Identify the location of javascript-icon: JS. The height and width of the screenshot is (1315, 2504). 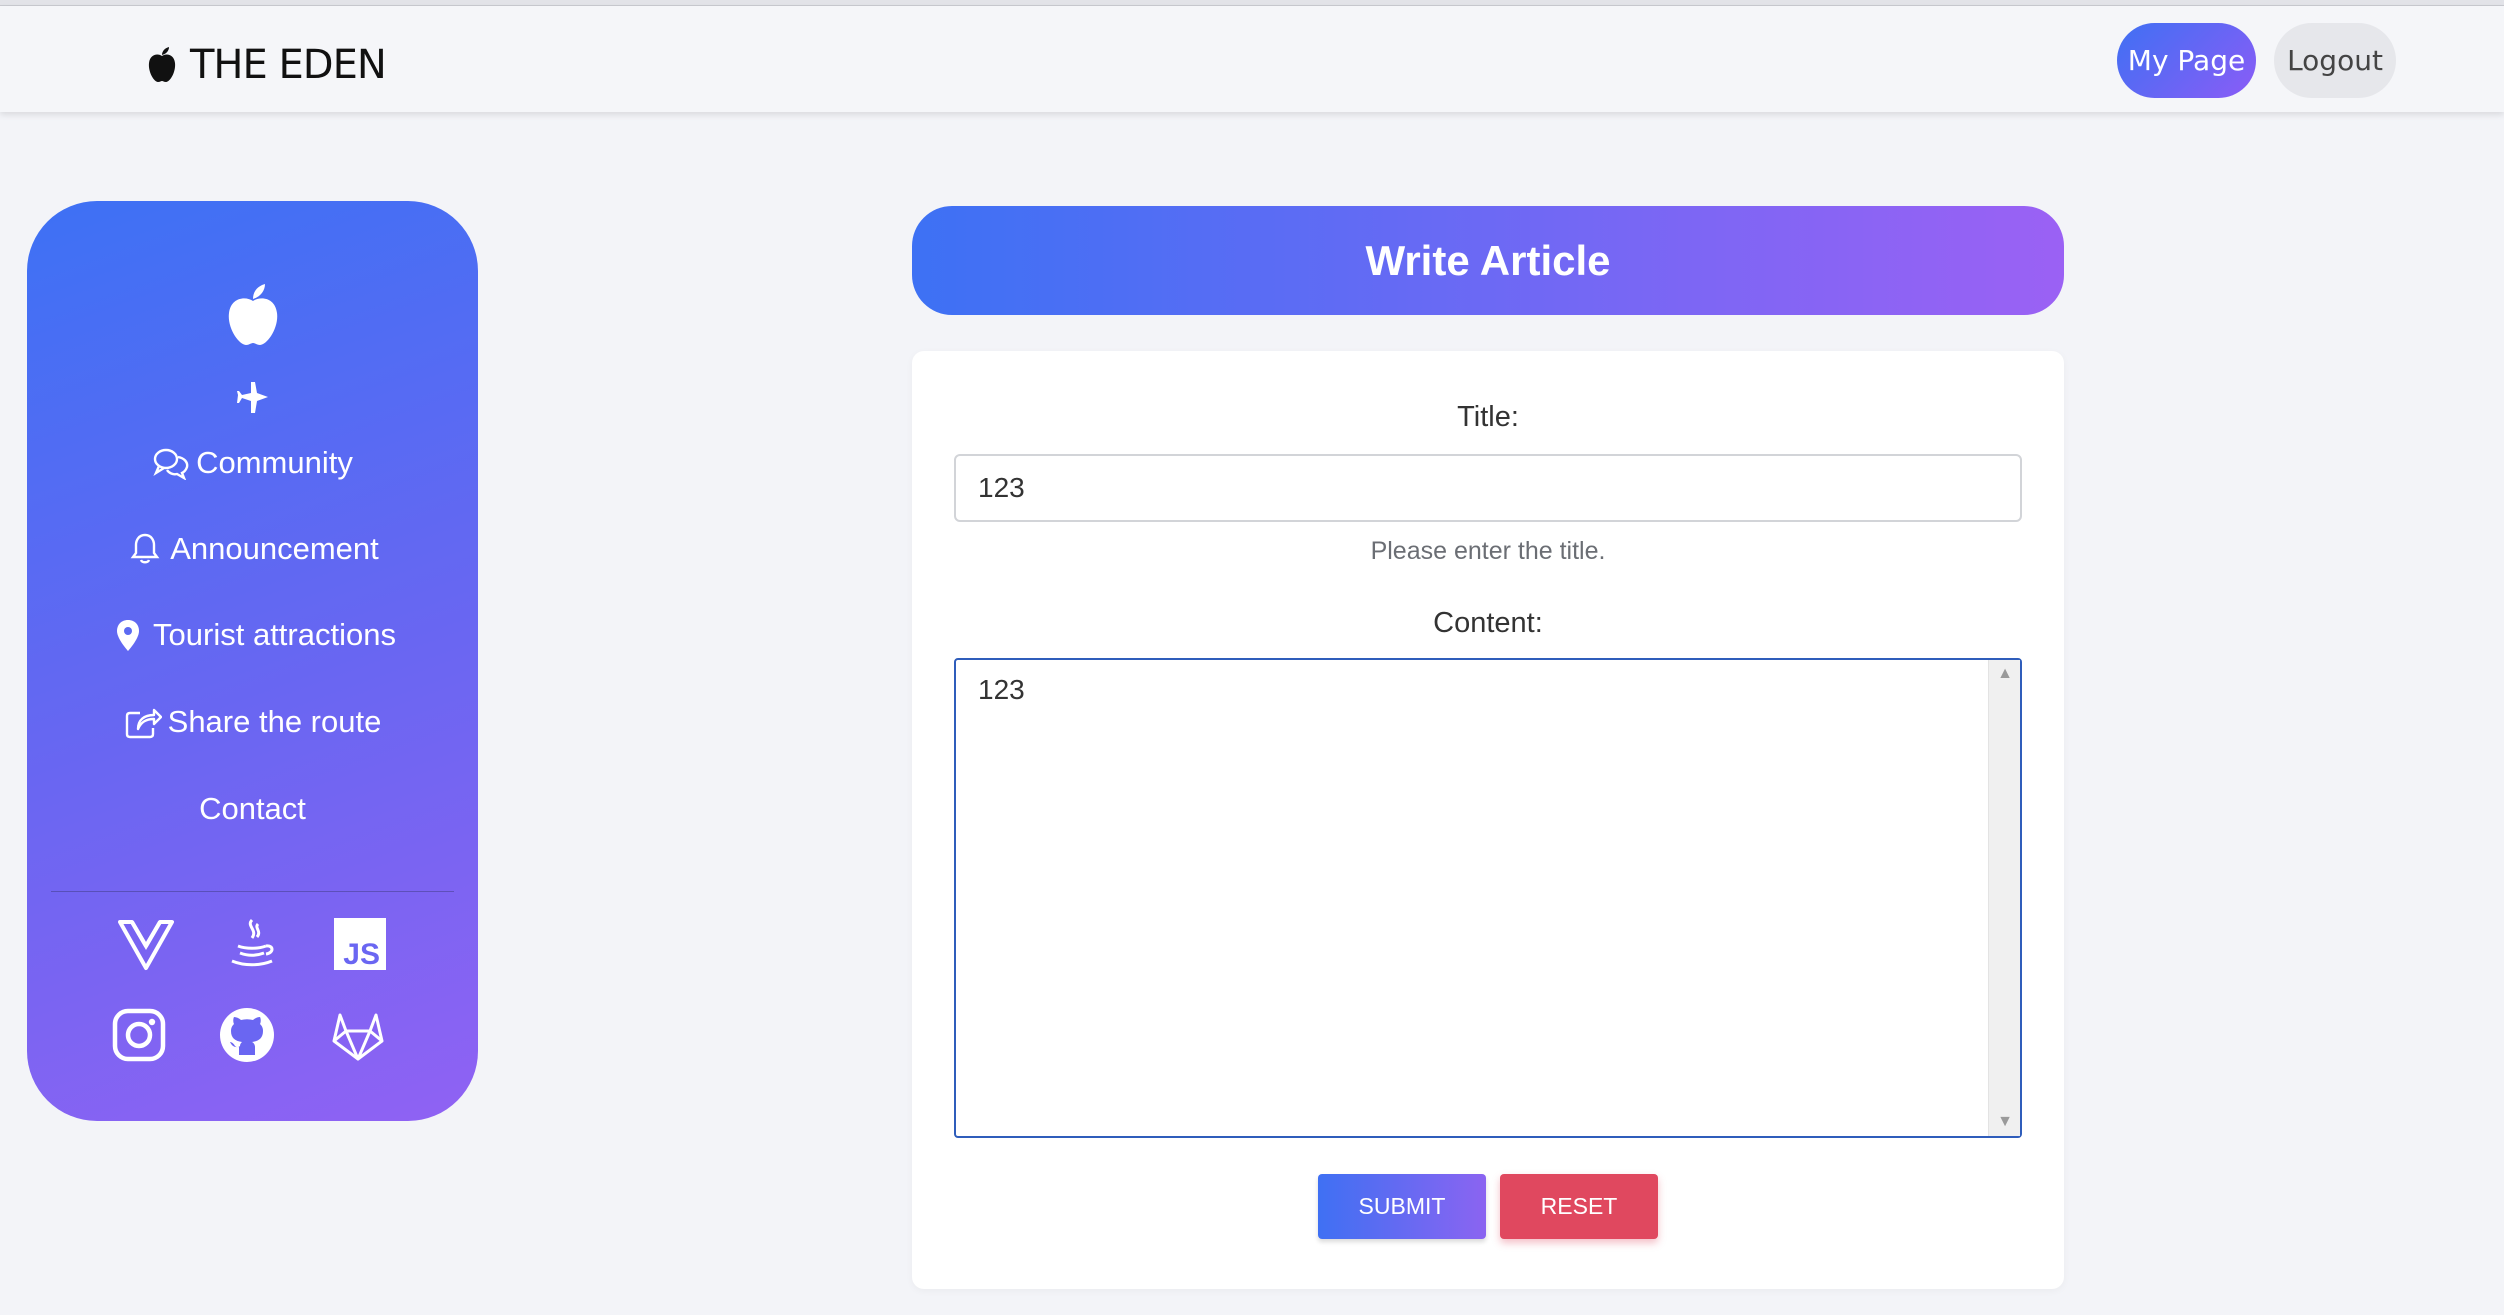
(360, 944).